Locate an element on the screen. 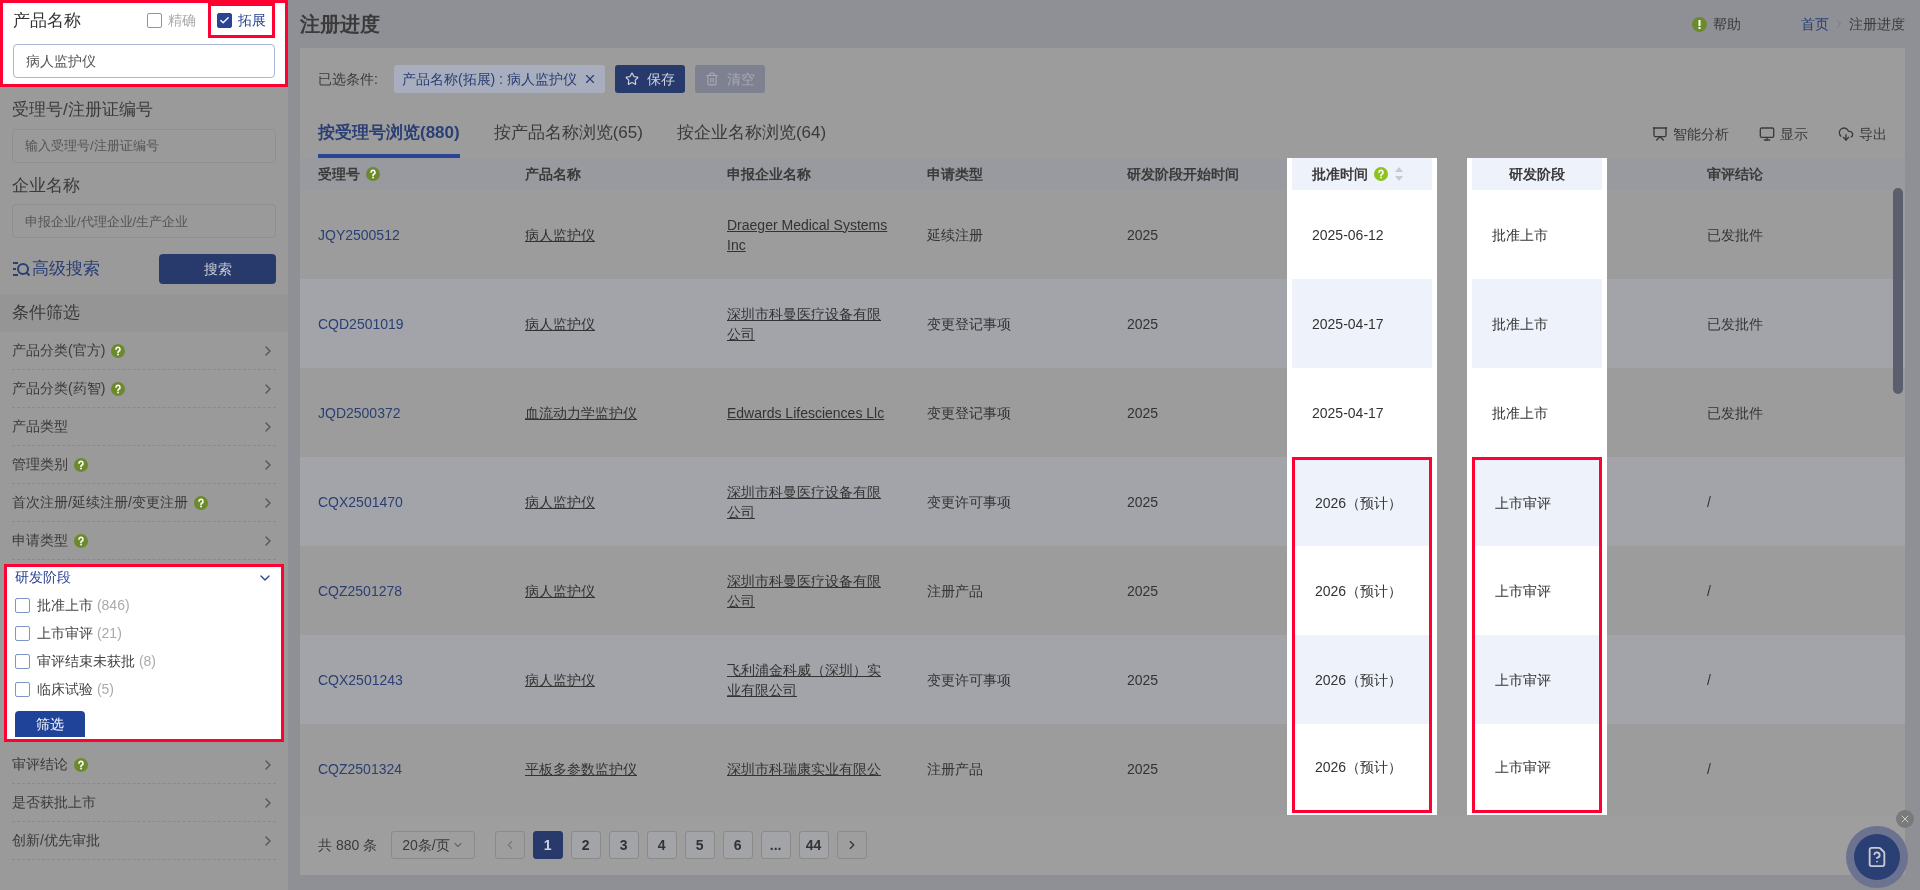 Image resolution: width=1920 pixels, height=890 pixels. table-cell-text: 注册产品 is located at coordinates (955, 591).